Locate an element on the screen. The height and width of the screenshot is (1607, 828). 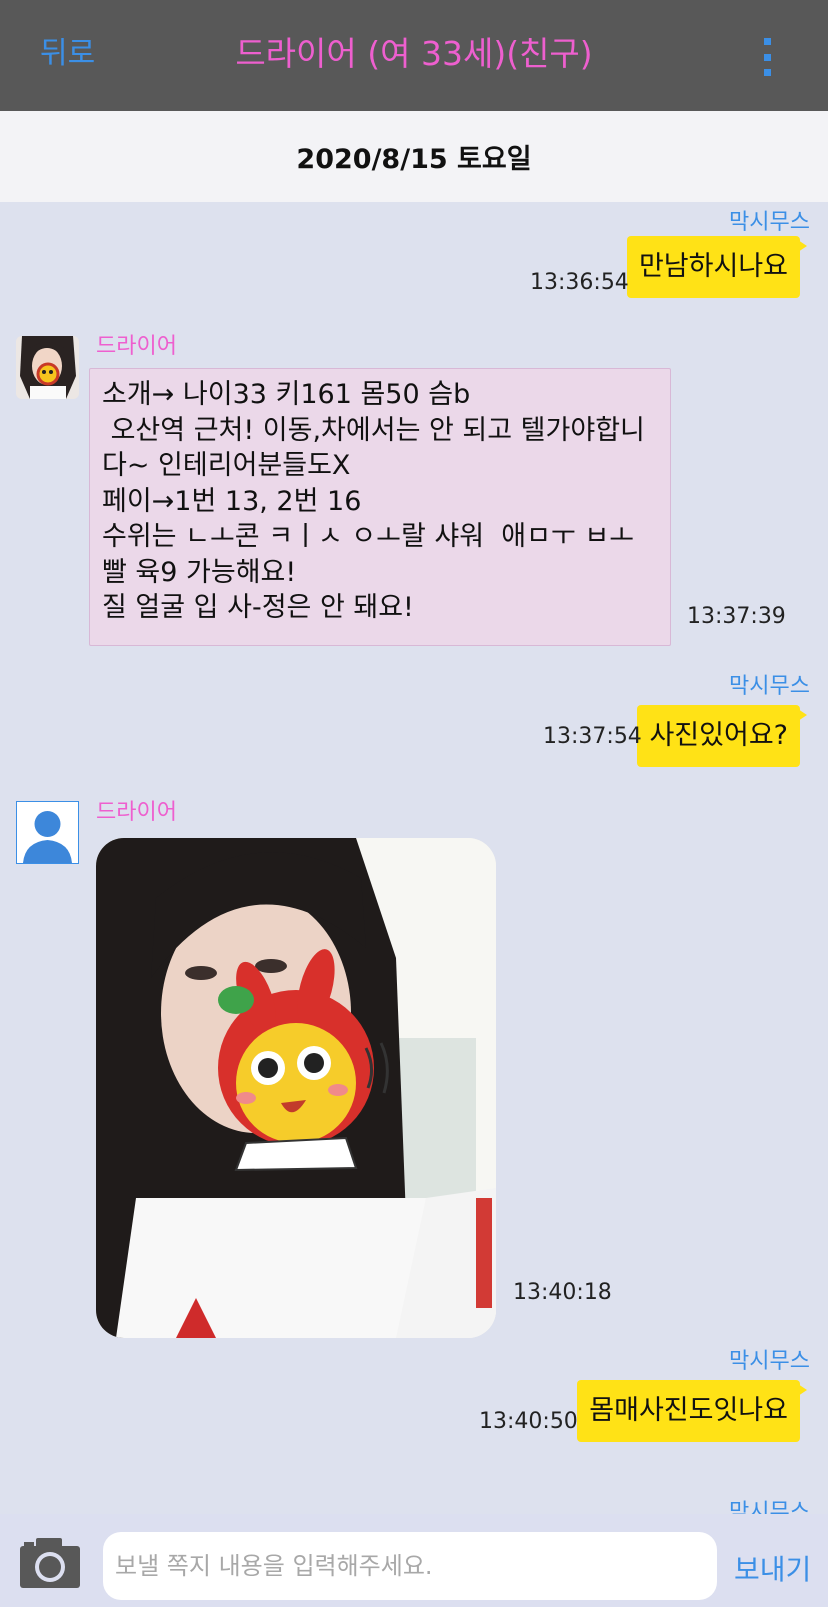
message-text: 몸매사진도잇나요 is located at coordinates (688, 1410).